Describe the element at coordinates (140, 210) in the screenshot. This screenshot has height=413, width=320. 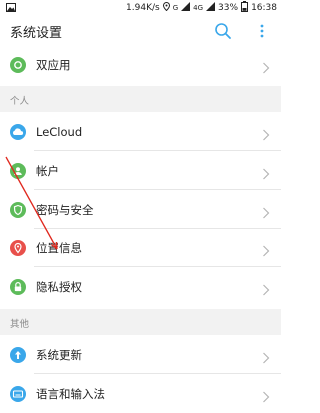
I see `settings-item-security: 密码与安全` at that location.